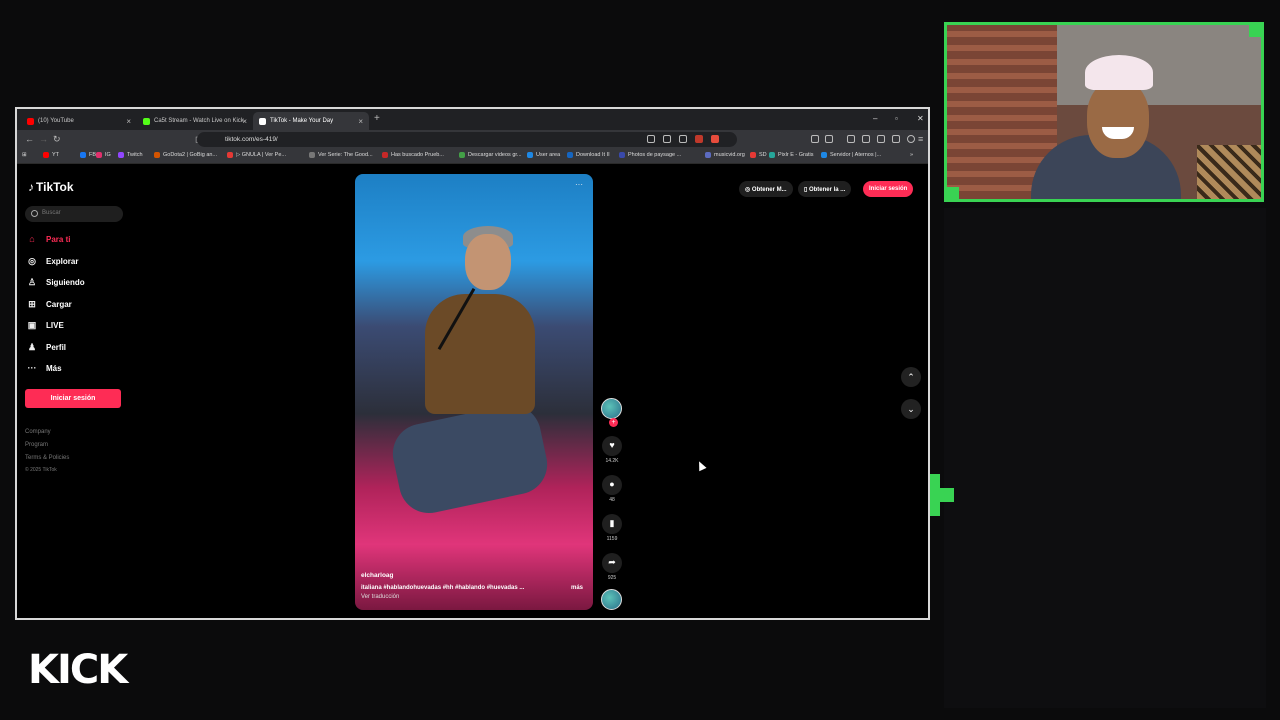 The height and width of the screenshot is (720, 1280). What do you see at coordinates (36, 445) in the screenshot?
I see `footer-program: Program` at bounding box center [36, 445].